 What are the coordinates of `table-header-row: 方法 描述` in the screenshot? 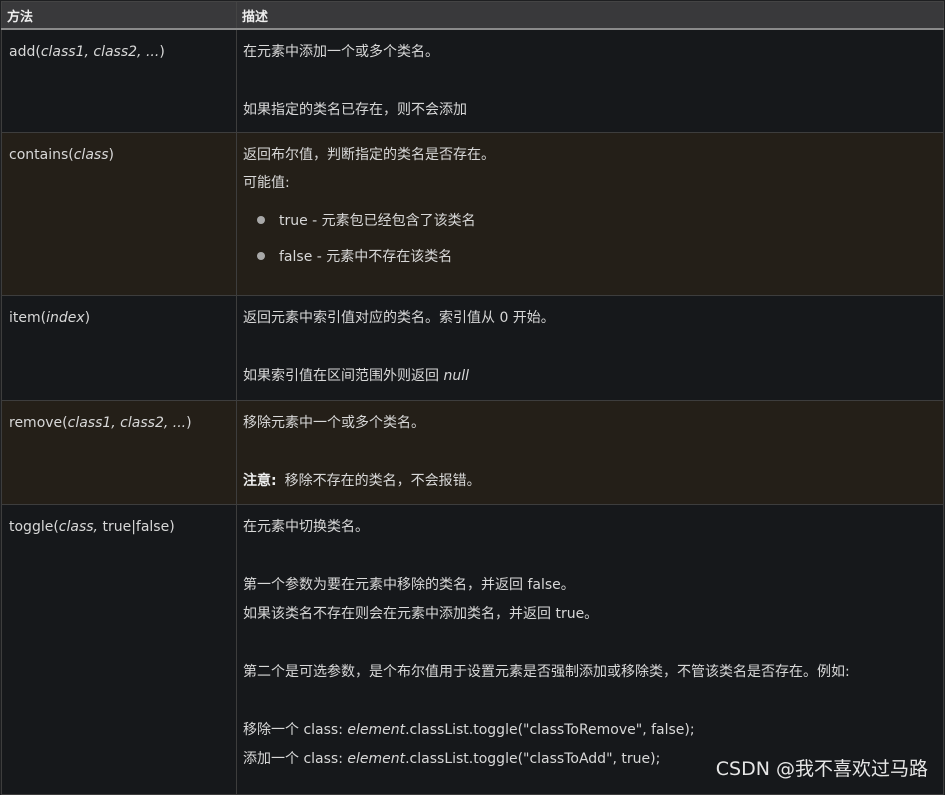 It's located at (472, 15).